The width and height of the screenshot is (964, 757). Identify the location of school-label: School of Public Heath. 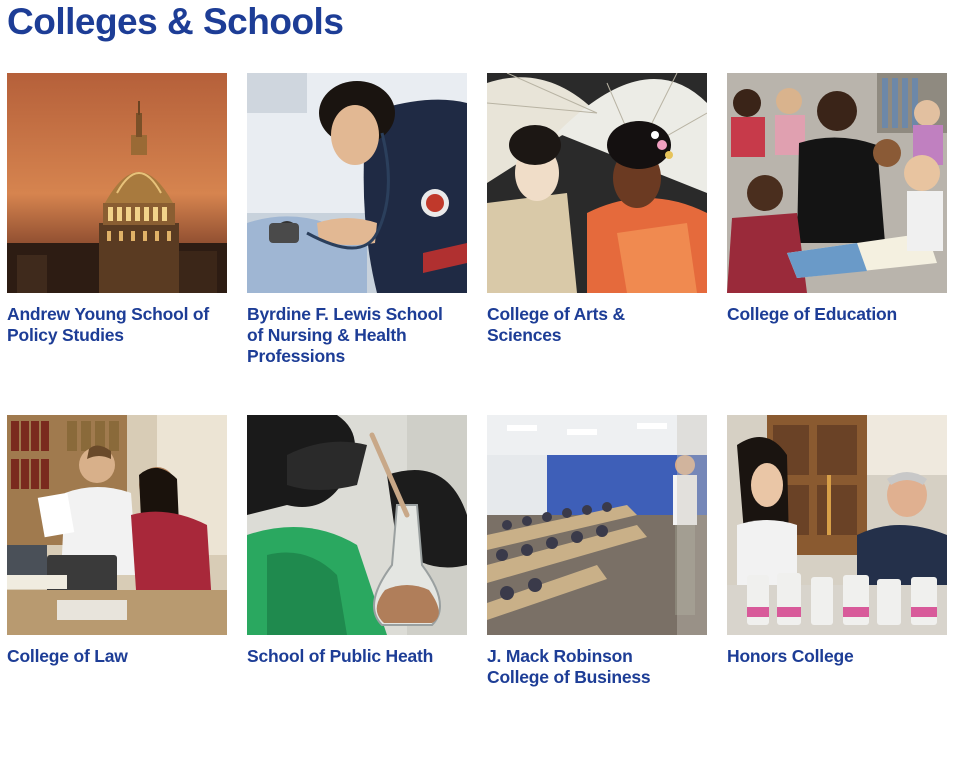
(352, 656).